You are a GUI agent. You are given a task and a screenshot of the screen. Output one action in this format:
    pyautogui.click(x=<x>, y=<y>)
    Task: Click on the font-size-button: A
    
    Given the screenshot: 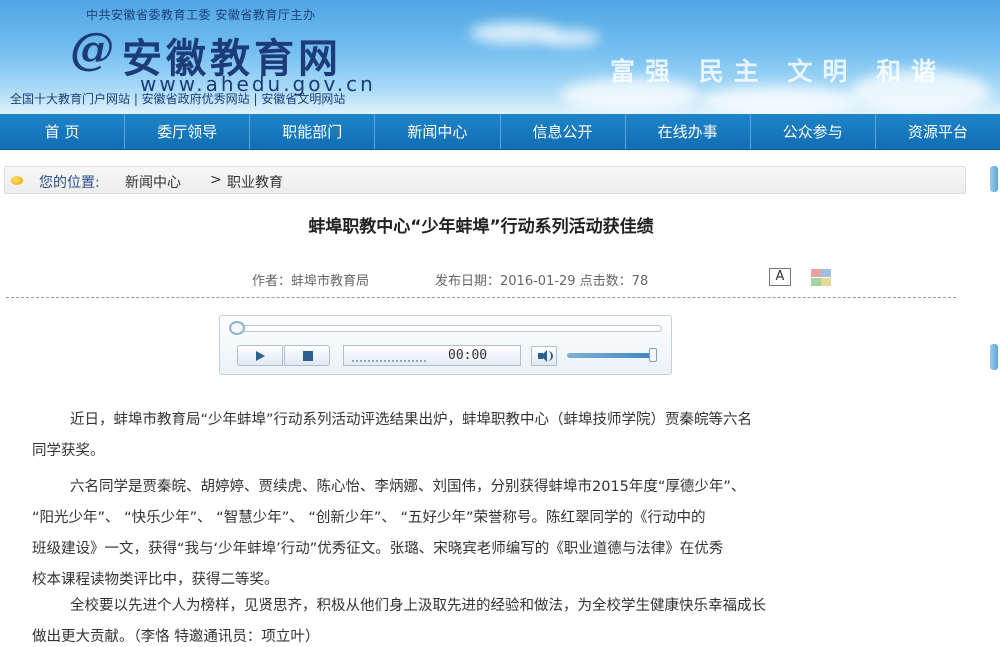 What is the action you would take?
    pyautogui.click(x=780, y=277)
    